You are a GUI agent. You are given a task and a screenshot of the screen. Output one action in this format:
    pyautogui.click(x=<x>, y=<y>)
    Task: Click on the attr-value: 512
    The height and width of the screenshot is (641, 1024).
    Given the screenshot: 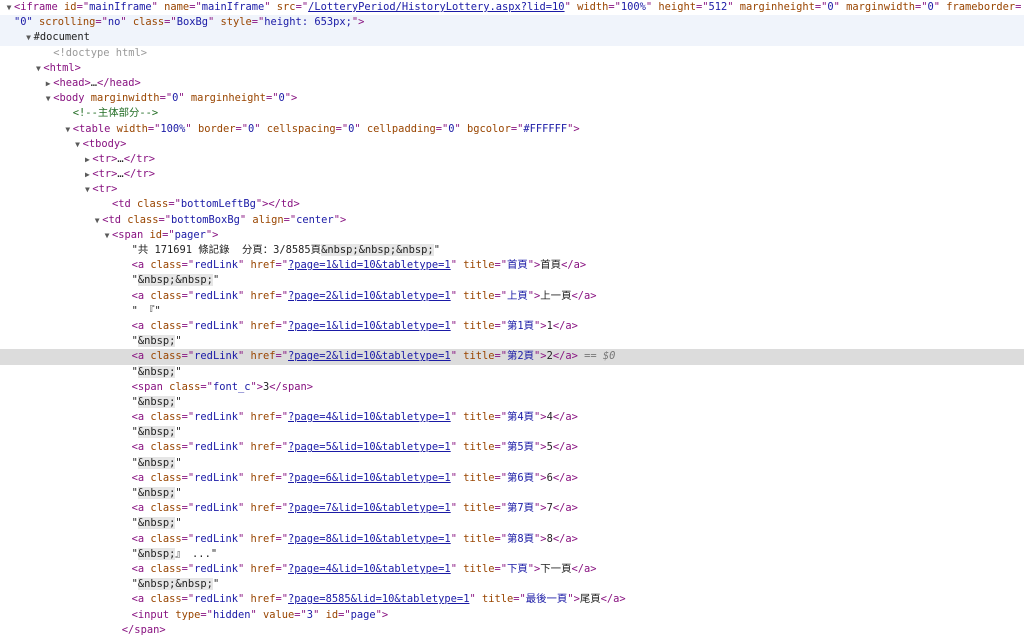 What is the action you would take?
    pyautogui.click(x=718, y=7)
    